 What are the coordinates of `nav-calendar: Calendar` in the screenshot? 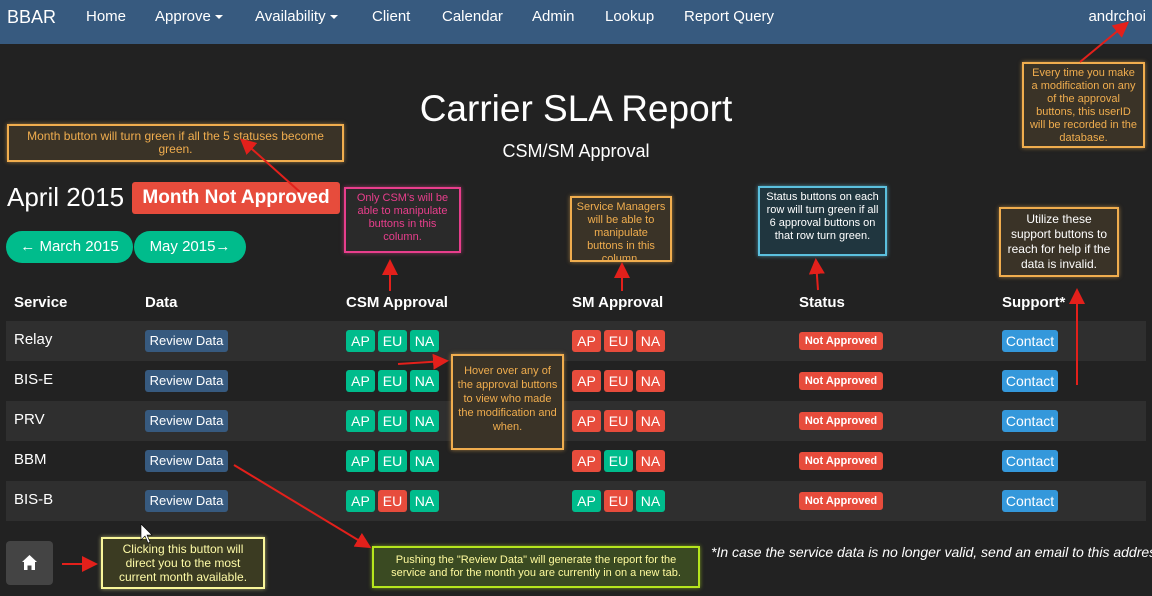 It's located at (472, 16).